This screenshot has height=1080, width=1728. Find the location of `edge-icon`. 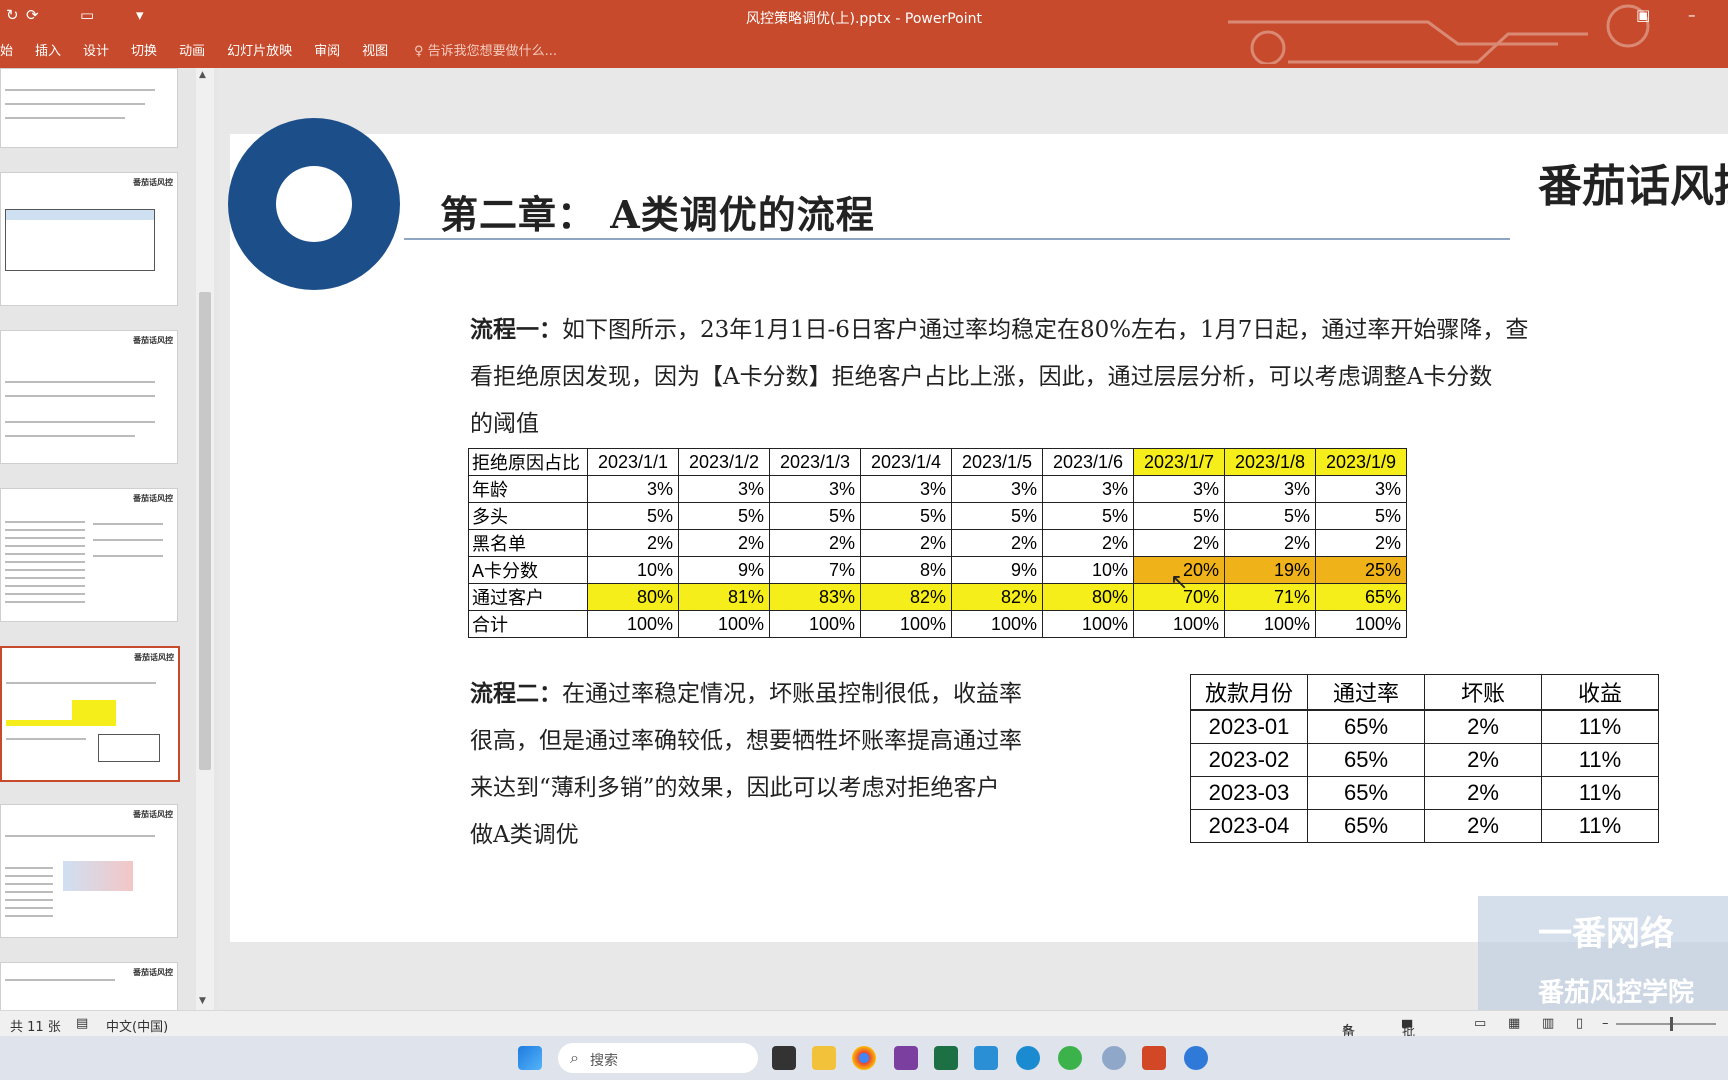

edge-icon is located at coordinates (1028, 1058).